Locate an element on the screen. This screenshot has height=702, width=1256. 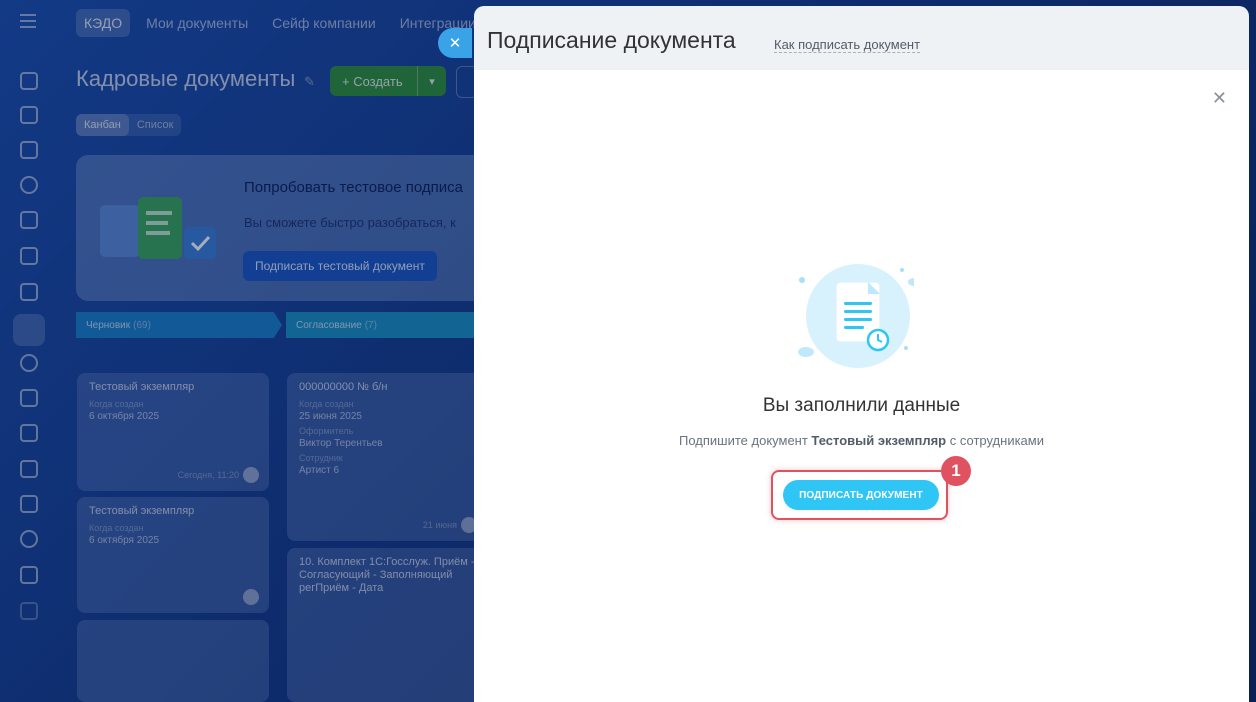
sign-document-button: ПОДПИСАТЬ ДОКУМЕНТ is located at coordinates (861, 495).